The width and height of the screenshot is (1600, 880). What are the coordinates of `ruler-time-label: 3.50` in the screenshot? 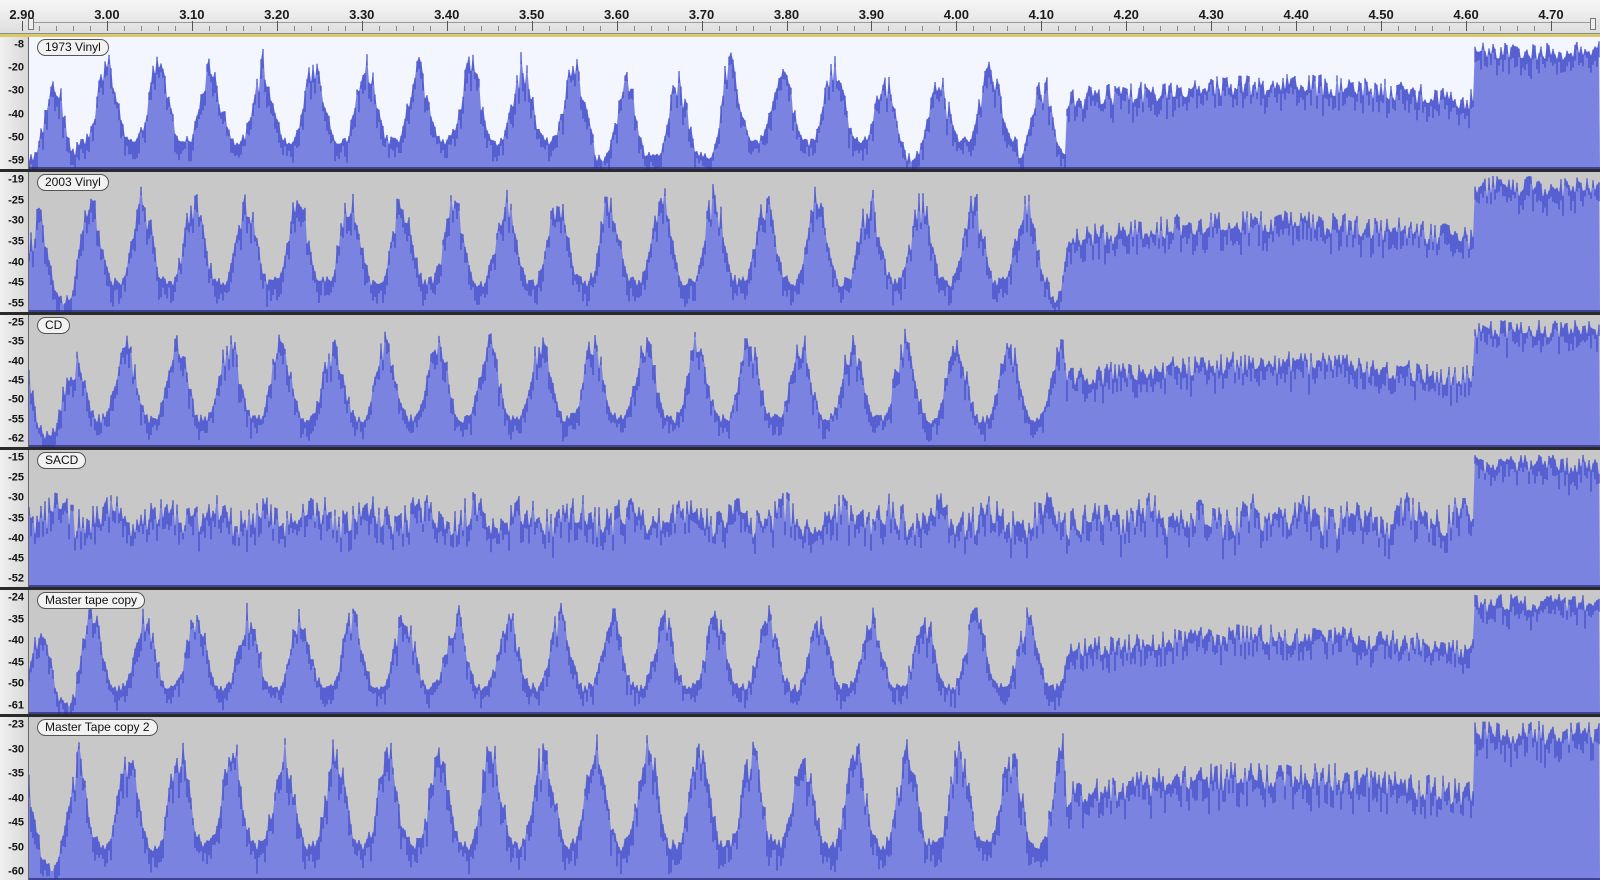 It's located at (532, 14).